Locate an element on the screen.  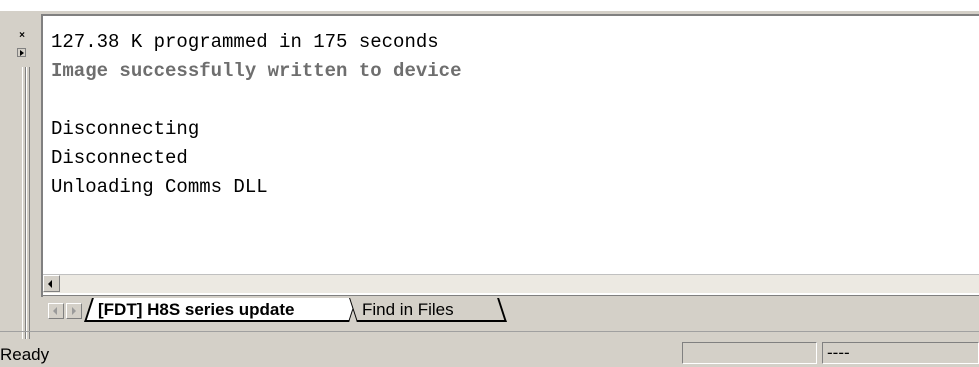
tab-label: Find in Files is located at coordinates (408, 309).